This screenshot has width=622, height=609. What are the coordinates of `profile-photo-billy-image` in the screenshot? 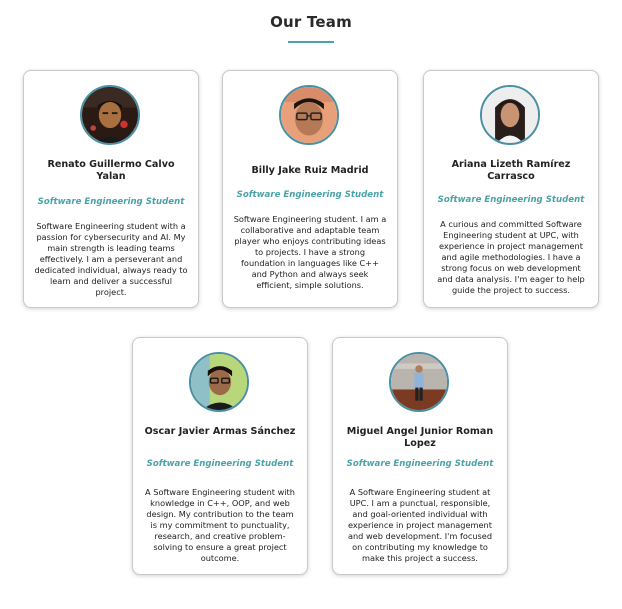 It's located at (309, 115).